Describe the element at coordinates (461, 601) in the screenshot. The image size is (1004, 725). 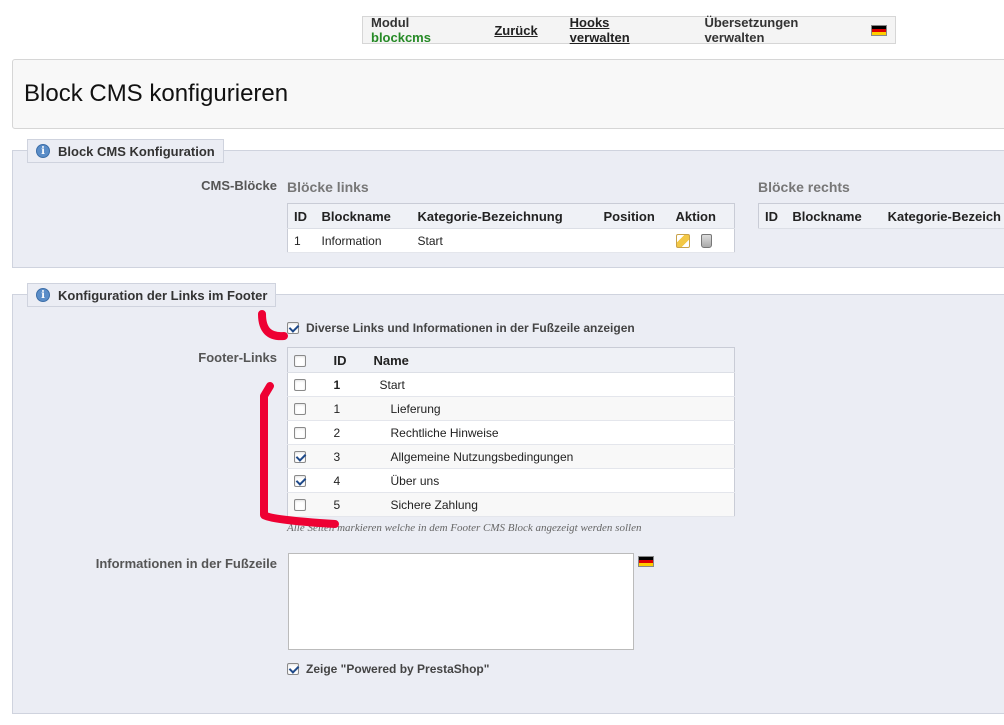
I see `footer-info-textarea` at that location.